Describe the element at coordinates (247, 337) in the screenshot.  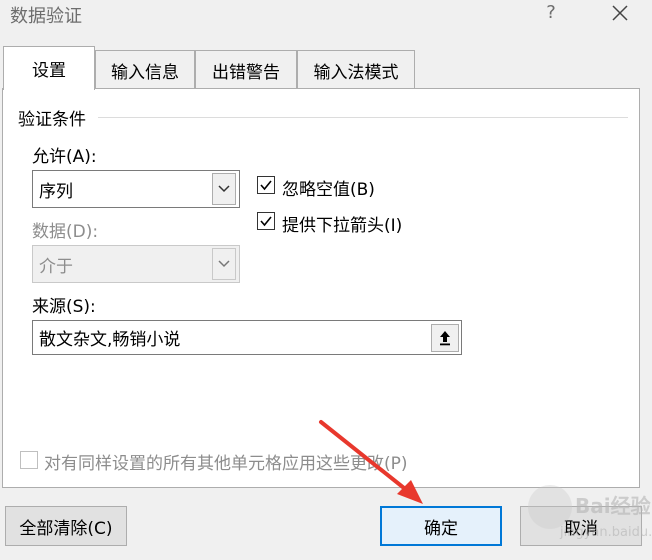
I see `source-input: 散文杂文,畅销小说` at that location.